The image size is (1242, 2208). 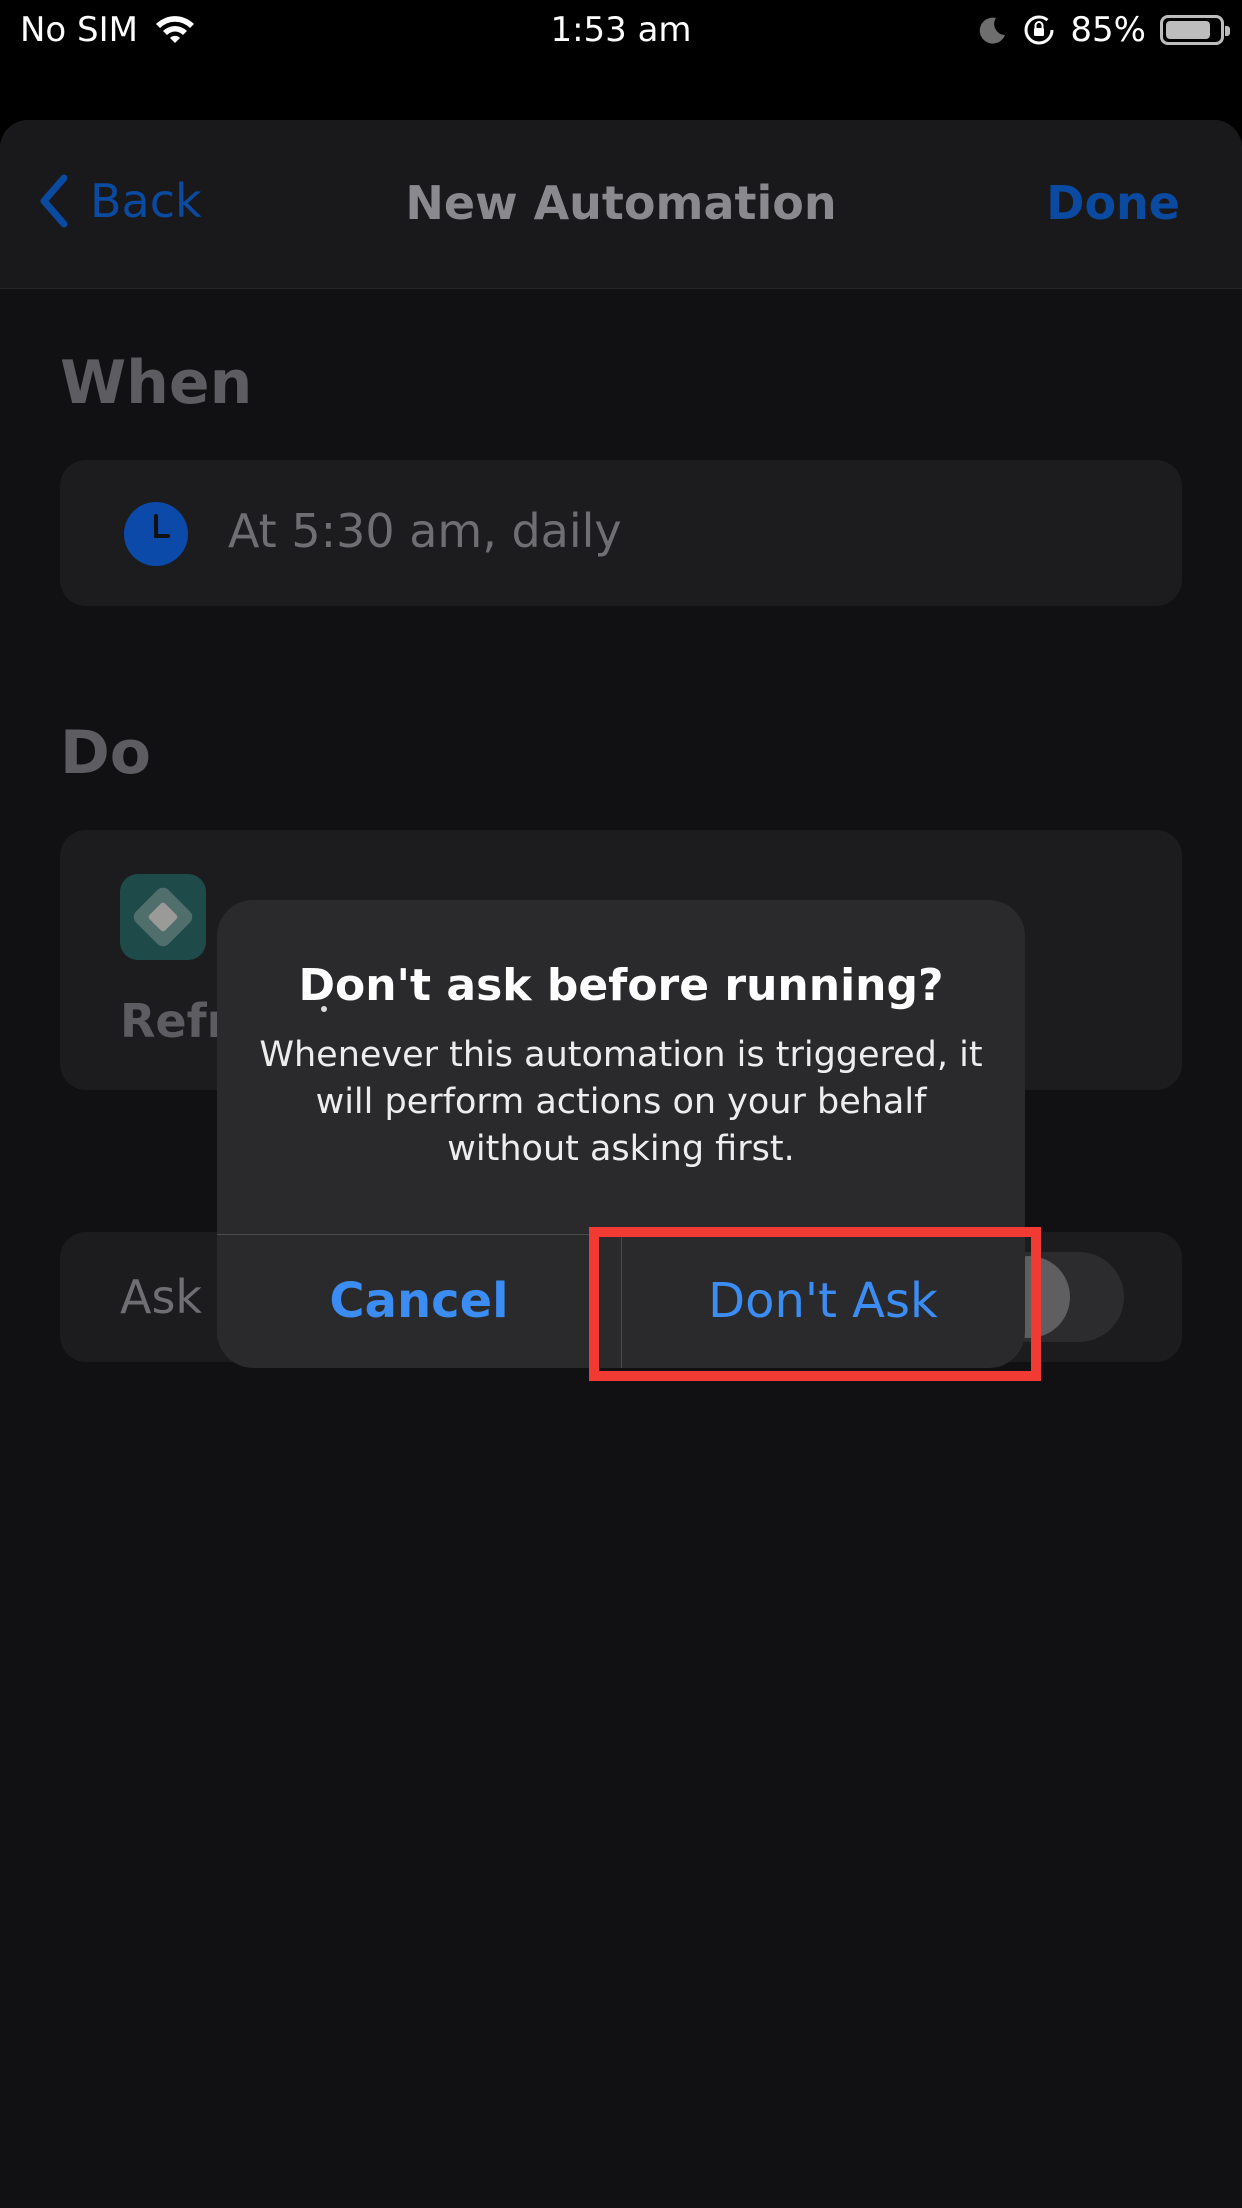 What do you see at coordinates (815, 1304) in the screenshot?
I see `highlight-box` at bounding box center [815, 1304].